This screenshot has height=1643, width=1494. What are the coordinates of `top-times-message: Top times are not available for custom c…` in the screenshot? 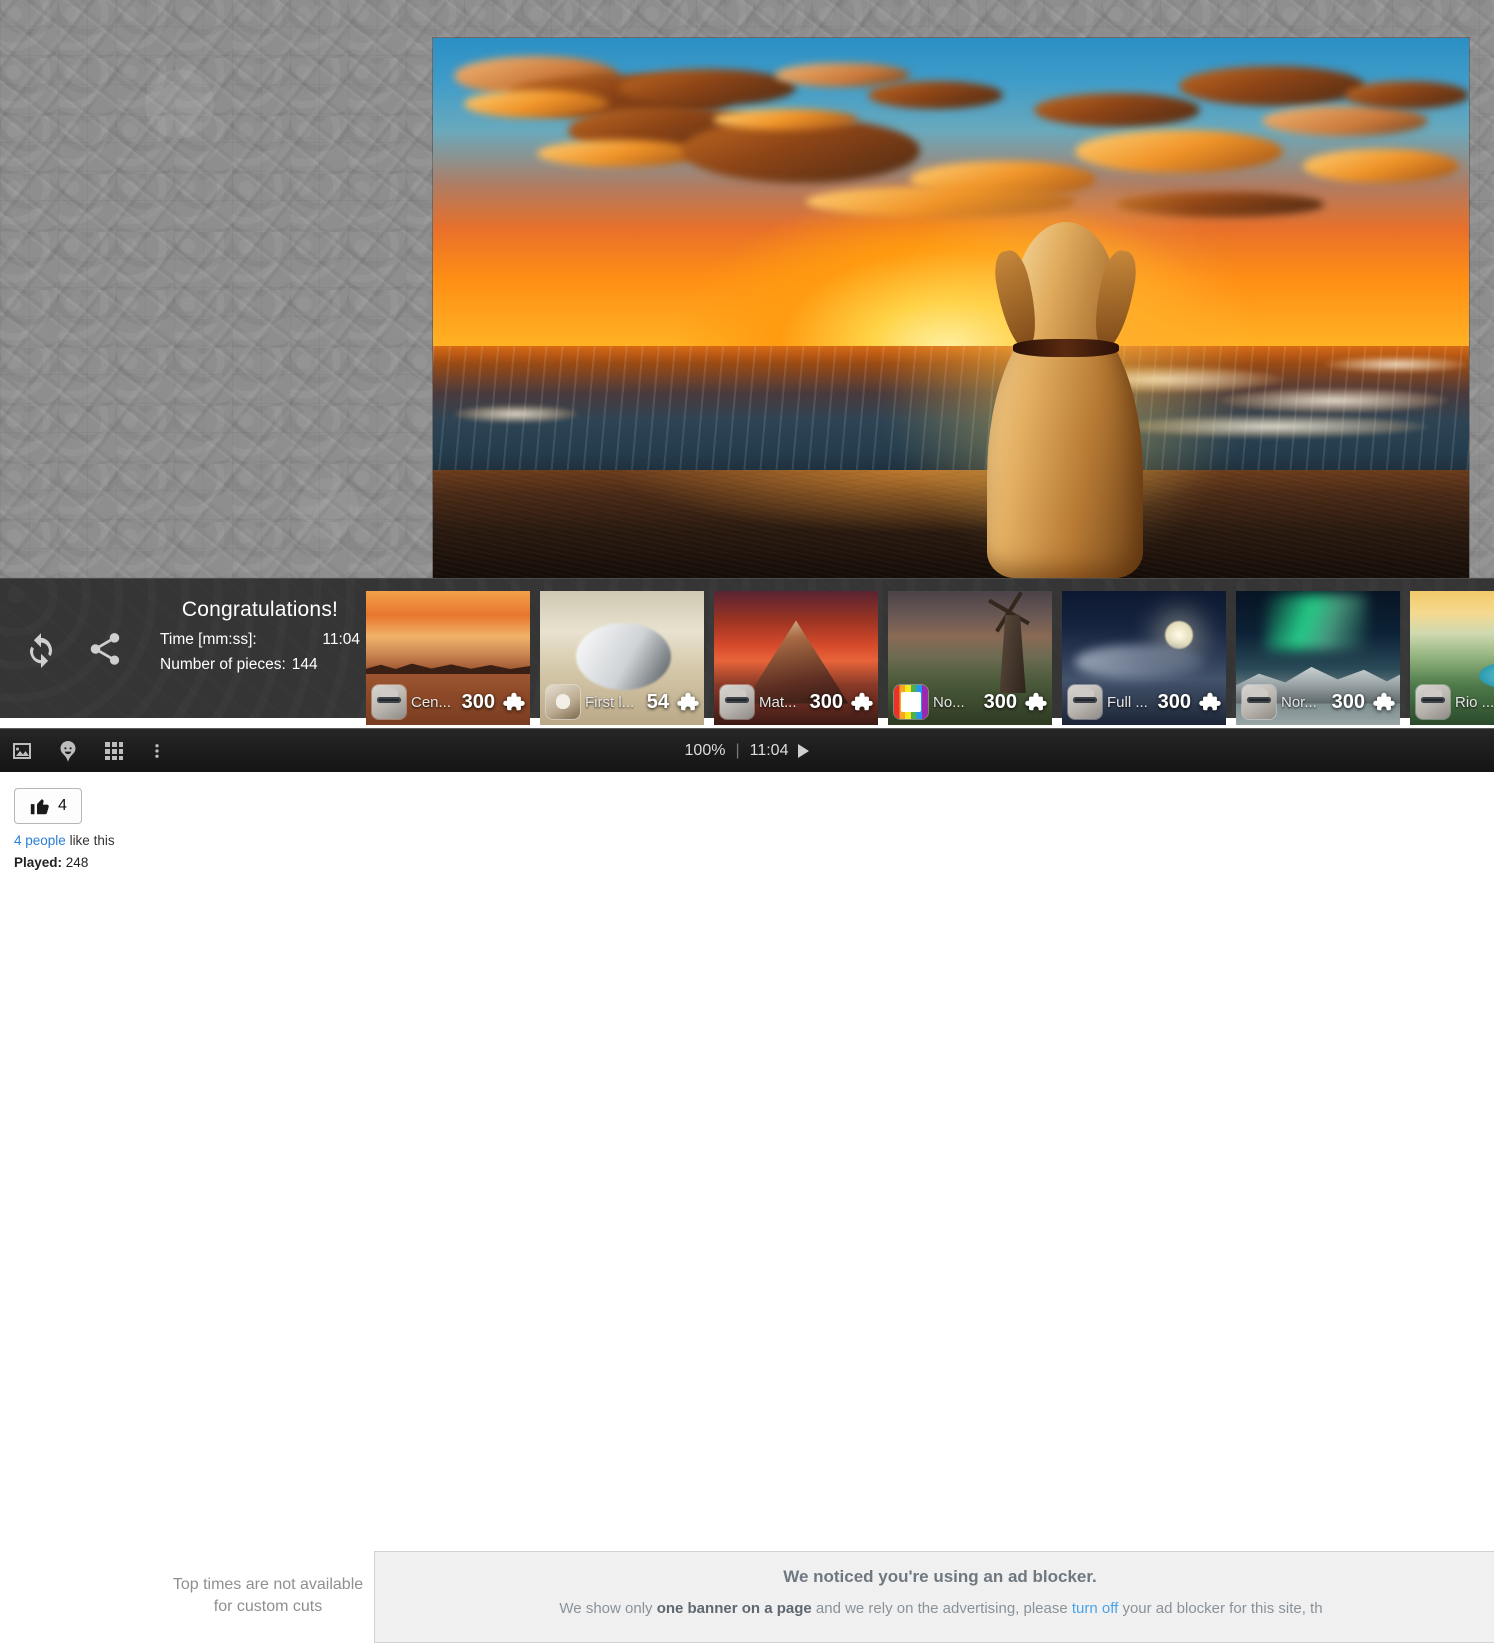 It's located at (268, 1595).